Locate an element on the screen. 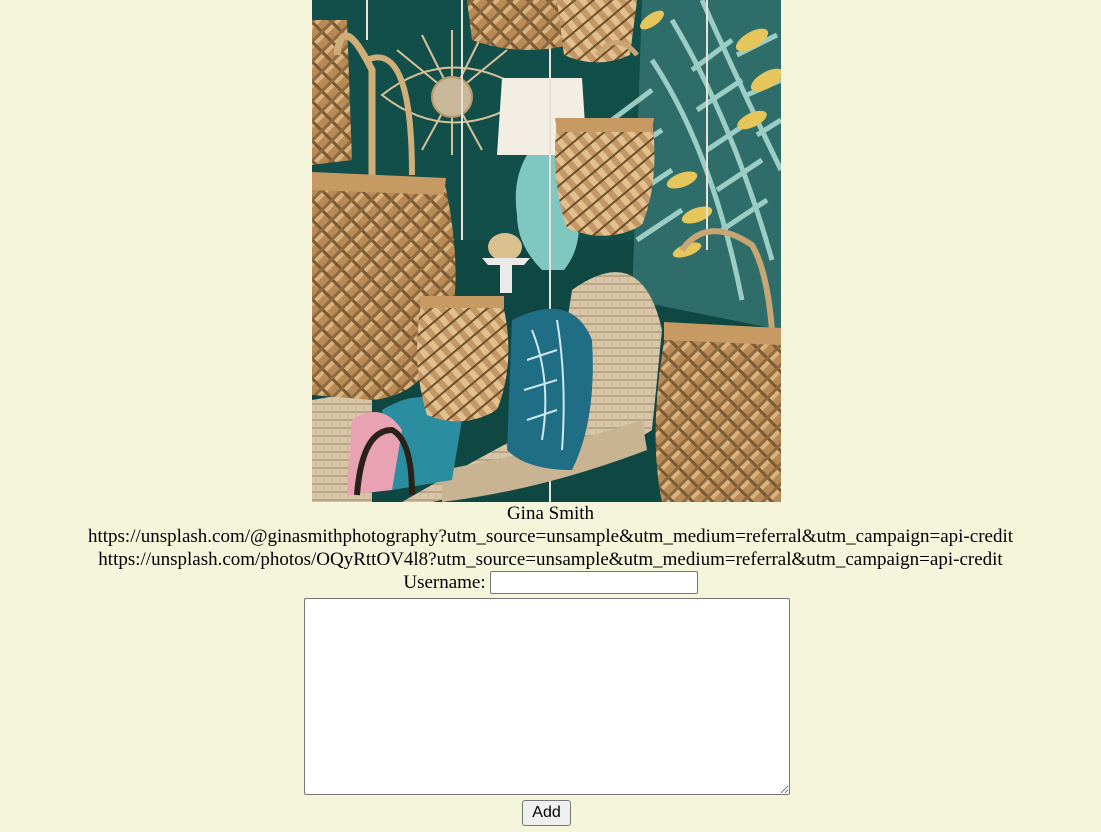 This screenshot has height=832, width=1101. add-button: Add is located at coordinates (546, 813).